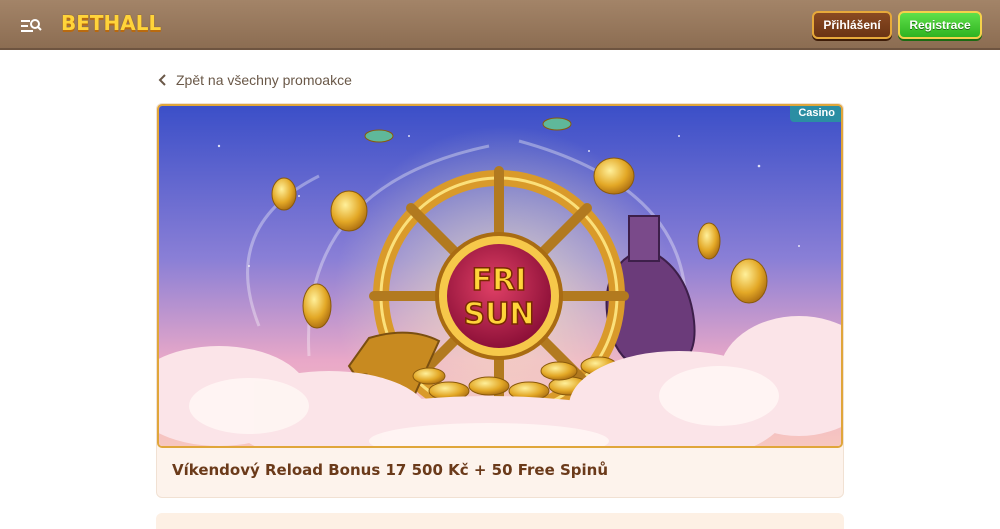 The image size is (1000, 529). Describe the element at coordinates (264, 80) in the screenshot. I see `back-link-label: Zpět na všechny promoakce` at that location.